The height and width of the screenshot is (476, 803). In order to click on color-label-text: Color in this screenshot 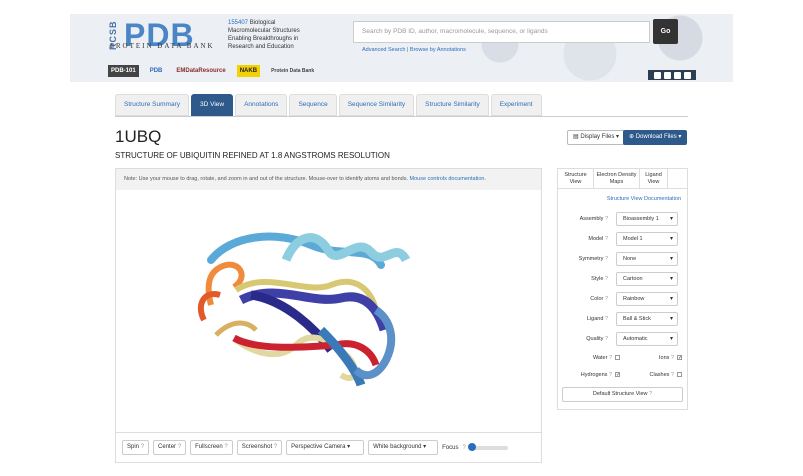, I will do `click(597, 299)`.